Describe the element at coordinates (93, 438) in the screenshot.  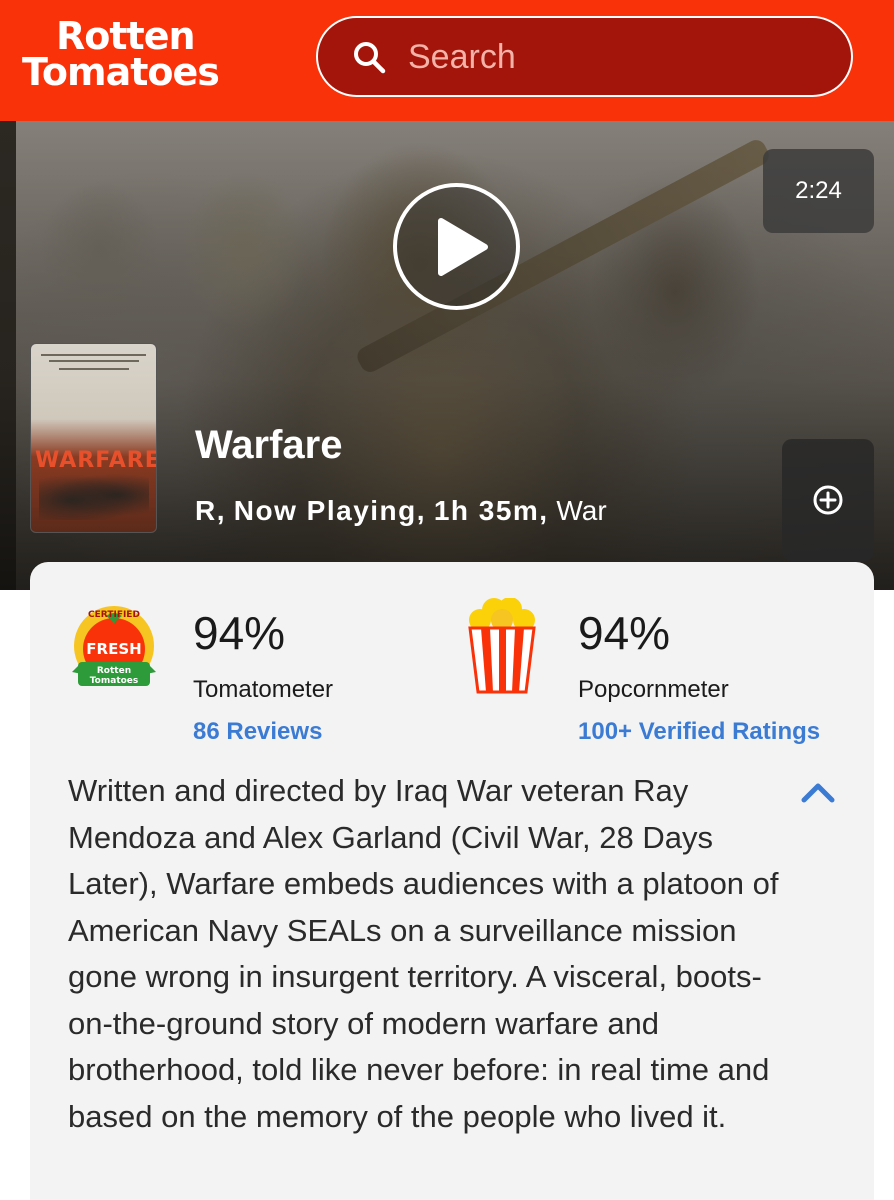
I see `movie-poster: WARFARE` at that location.